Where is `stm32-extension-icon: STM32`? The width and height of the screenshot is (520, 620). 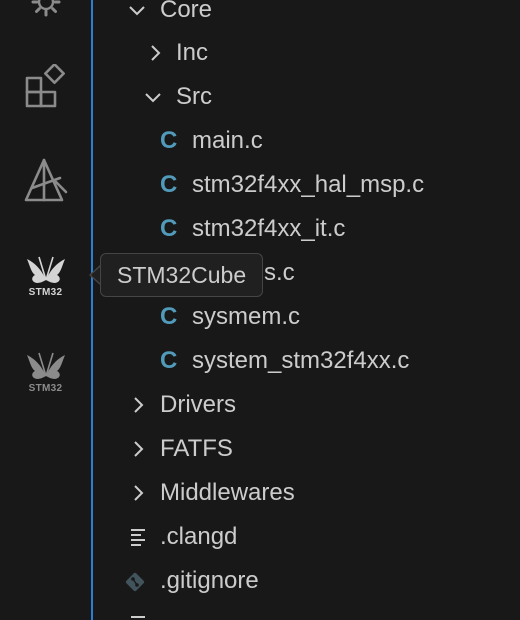 stm32-extension-icon: STM32 is located at coordinates (45, 372).